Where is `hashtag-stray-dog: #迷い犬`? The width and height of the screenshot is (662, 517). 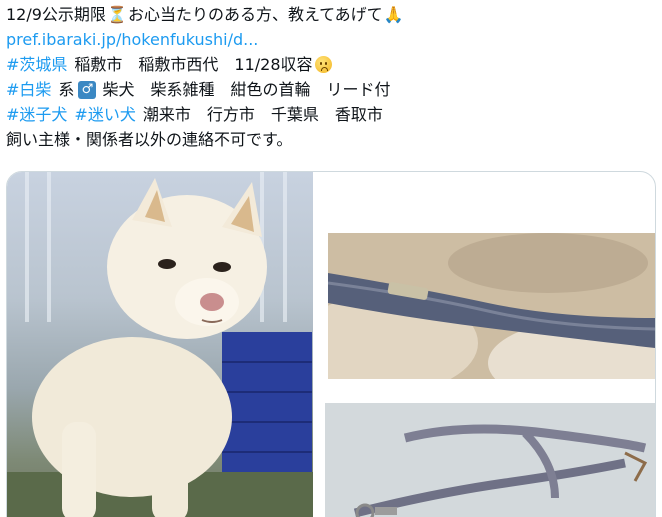 hashtag-stray-dog: #迷い犬 is located at coordinates (104, 114).